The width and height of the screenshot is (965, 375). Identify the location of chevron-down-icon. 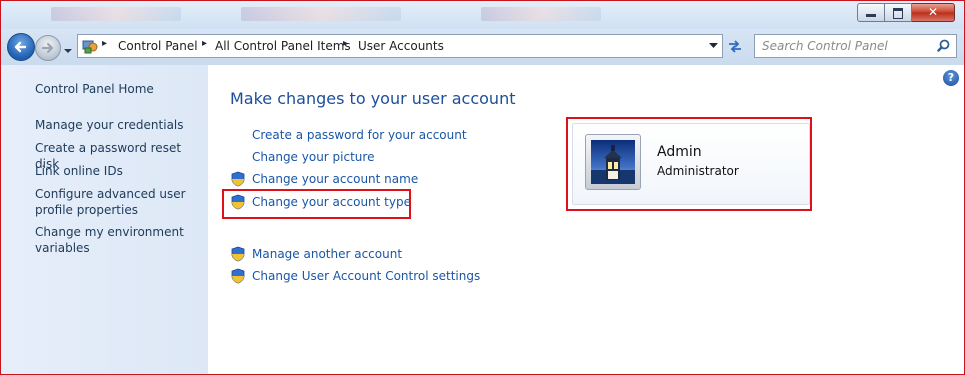
(68, 51).